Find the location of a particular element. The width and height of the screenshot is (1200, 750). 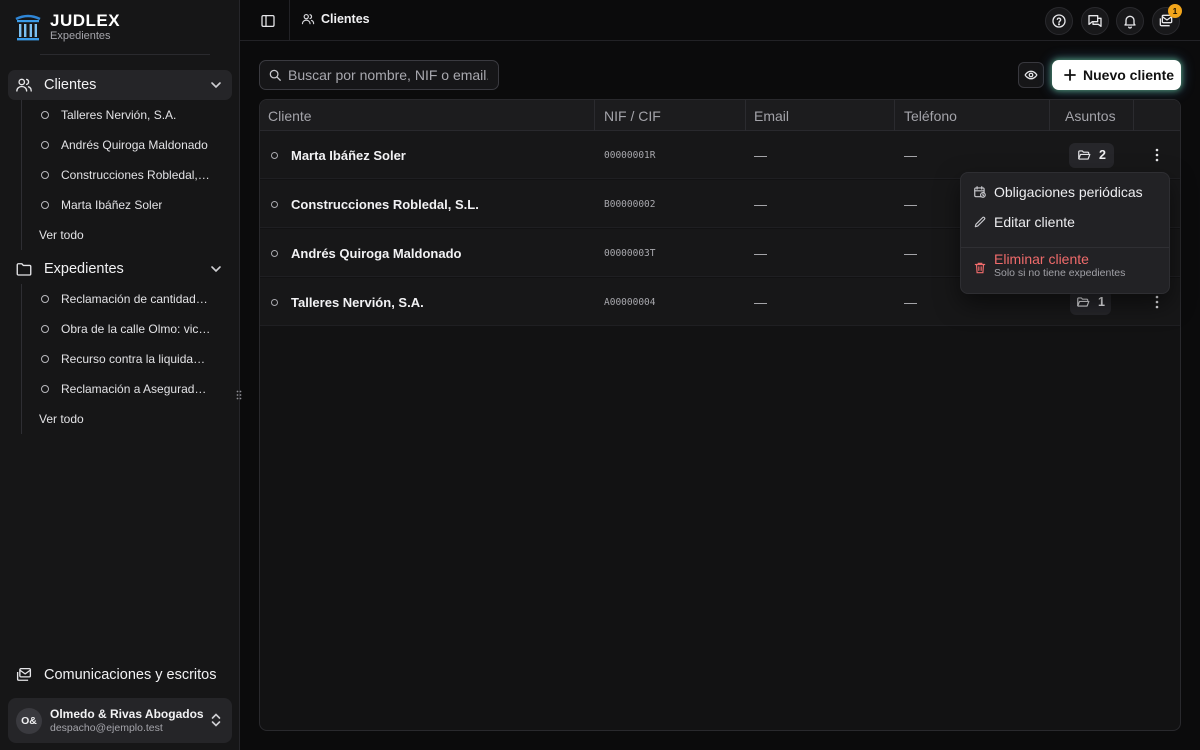

menu-item-periodic-obligations: Obligaciones periódicas is located at coordinates (1065, 192).